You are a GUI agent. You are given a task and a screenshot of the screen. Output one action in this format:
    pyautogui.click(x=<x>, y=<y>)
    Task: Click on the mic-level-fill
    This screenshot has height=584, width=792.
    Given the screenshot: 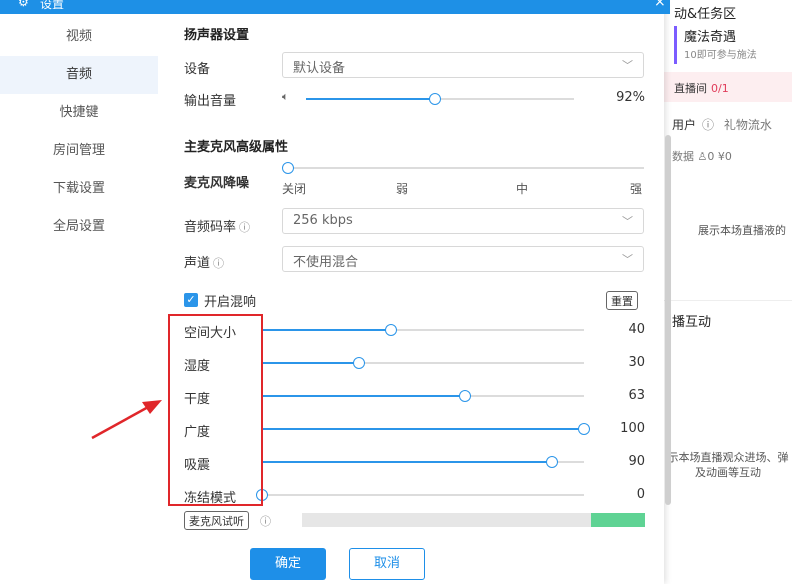 What is the action you would take?
    pyautogui.click(x=618, y=520)
    